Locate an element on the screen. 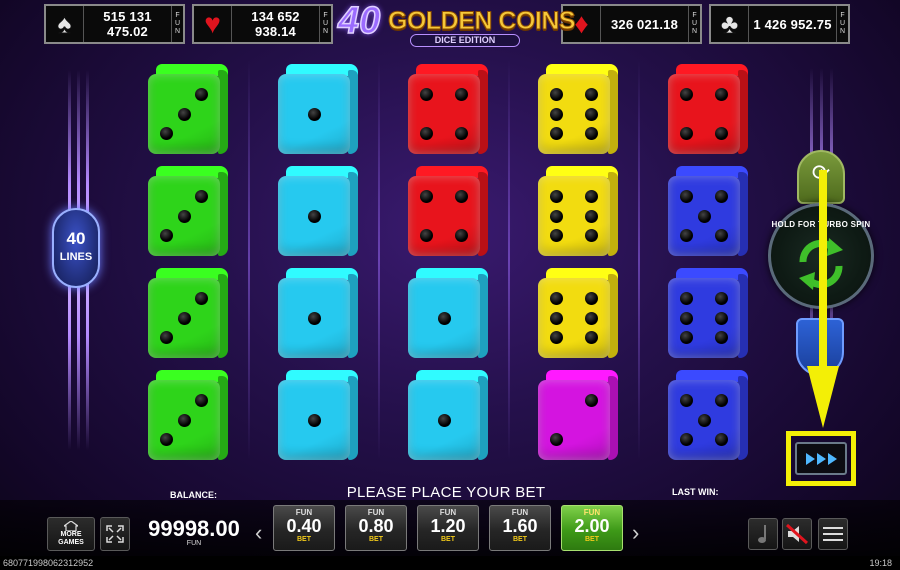 The height and width of the screenshot is (570, 900). logo-edition: DICE EDITION is located at coordinates (465, 40).